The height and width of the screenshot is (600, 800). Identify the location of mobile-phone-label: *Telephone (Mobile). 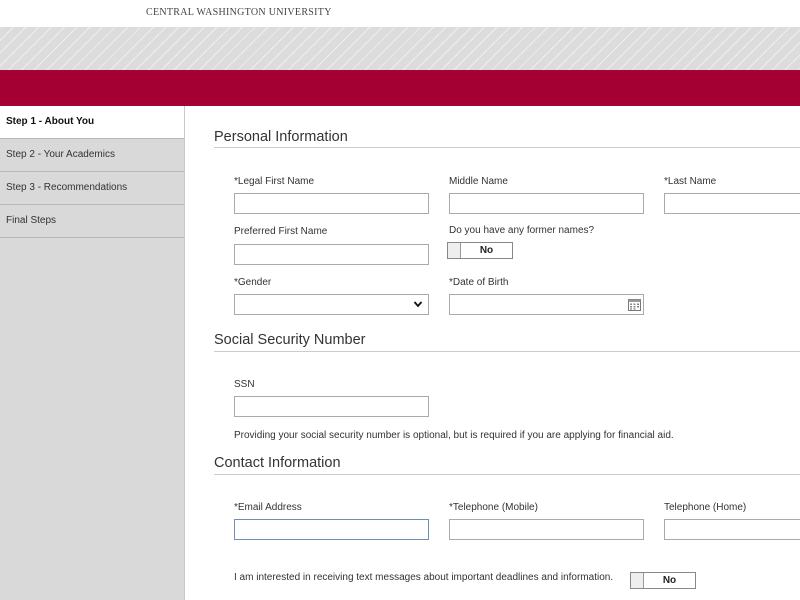
(493, 507).